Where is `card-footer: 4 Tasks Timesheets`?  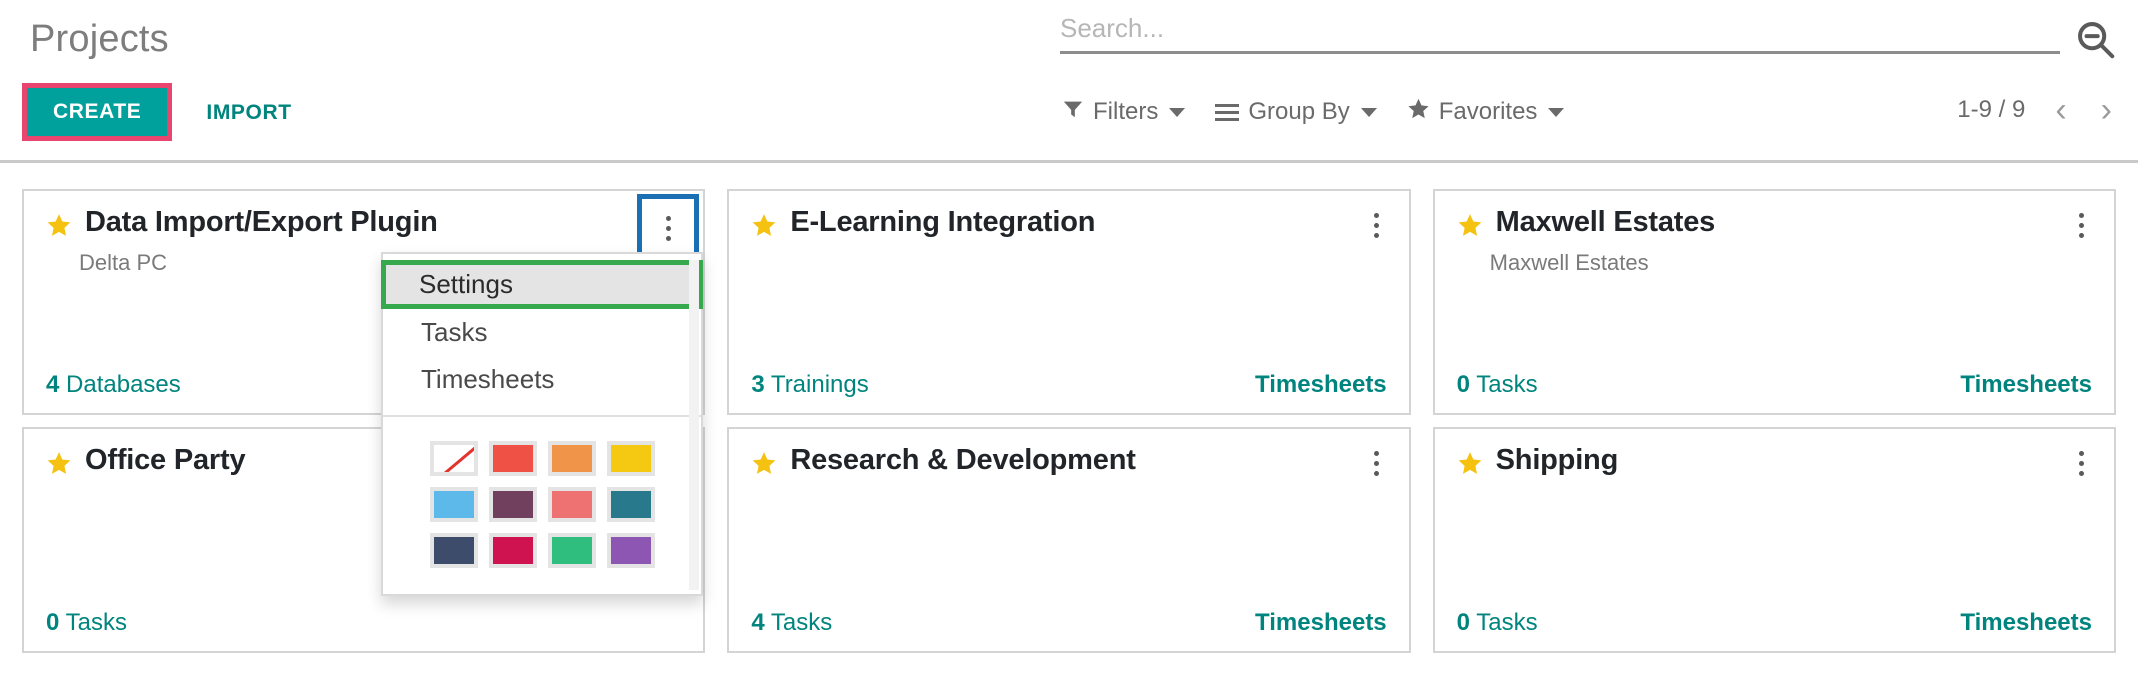
card-footer: 4 Tasks Timesheets is located at coordinates (1068, 623).